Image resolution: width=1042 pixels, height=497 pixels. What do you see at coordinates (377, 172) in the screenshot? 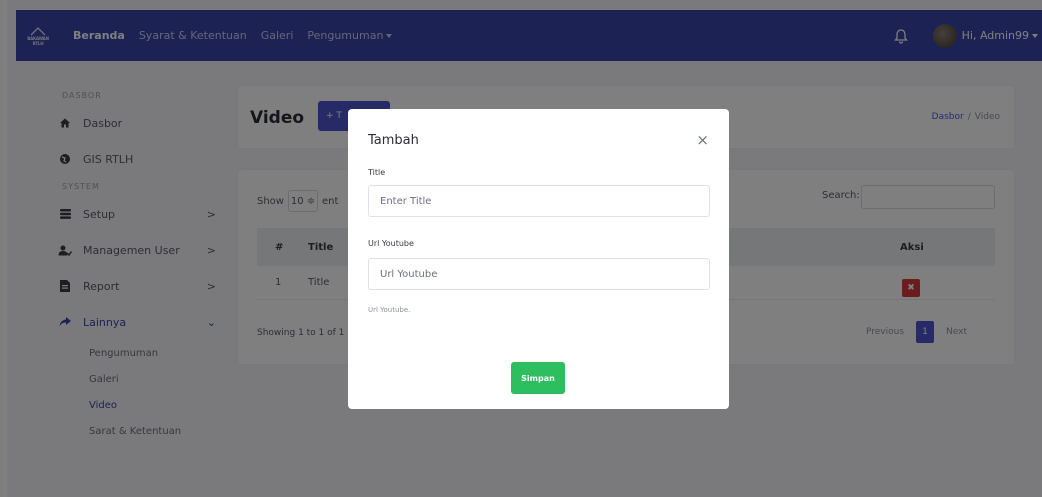
I see `title-field-label: Title` at bounding box center [377, 172].